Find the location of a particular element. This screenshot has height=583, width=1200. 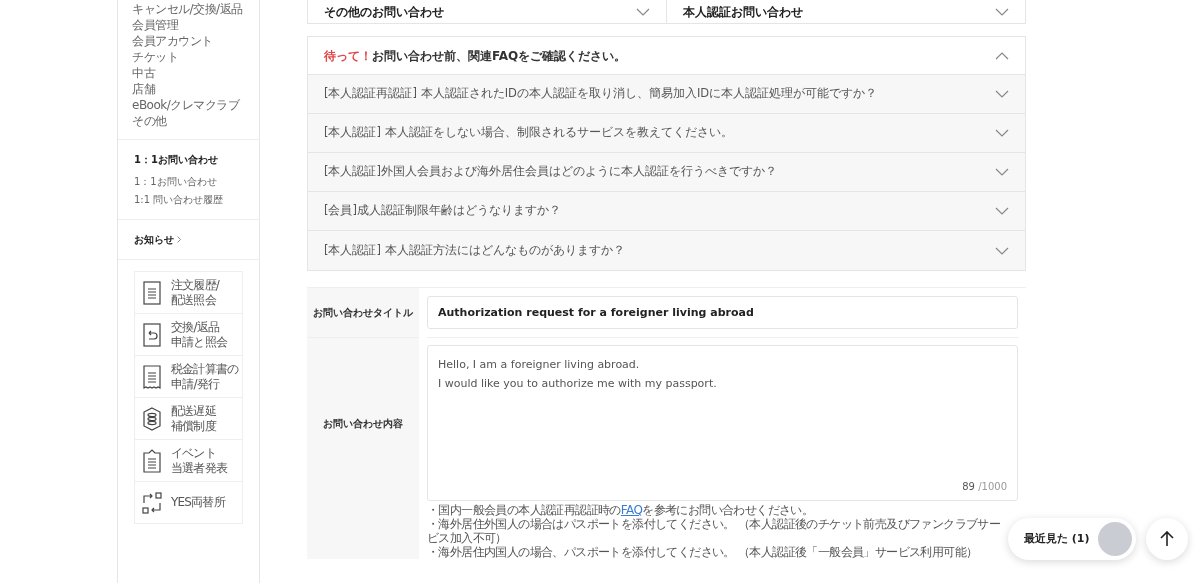

sidebar-link: 1:1 問い合わせ履歴 is located at coordinates (188, 199).